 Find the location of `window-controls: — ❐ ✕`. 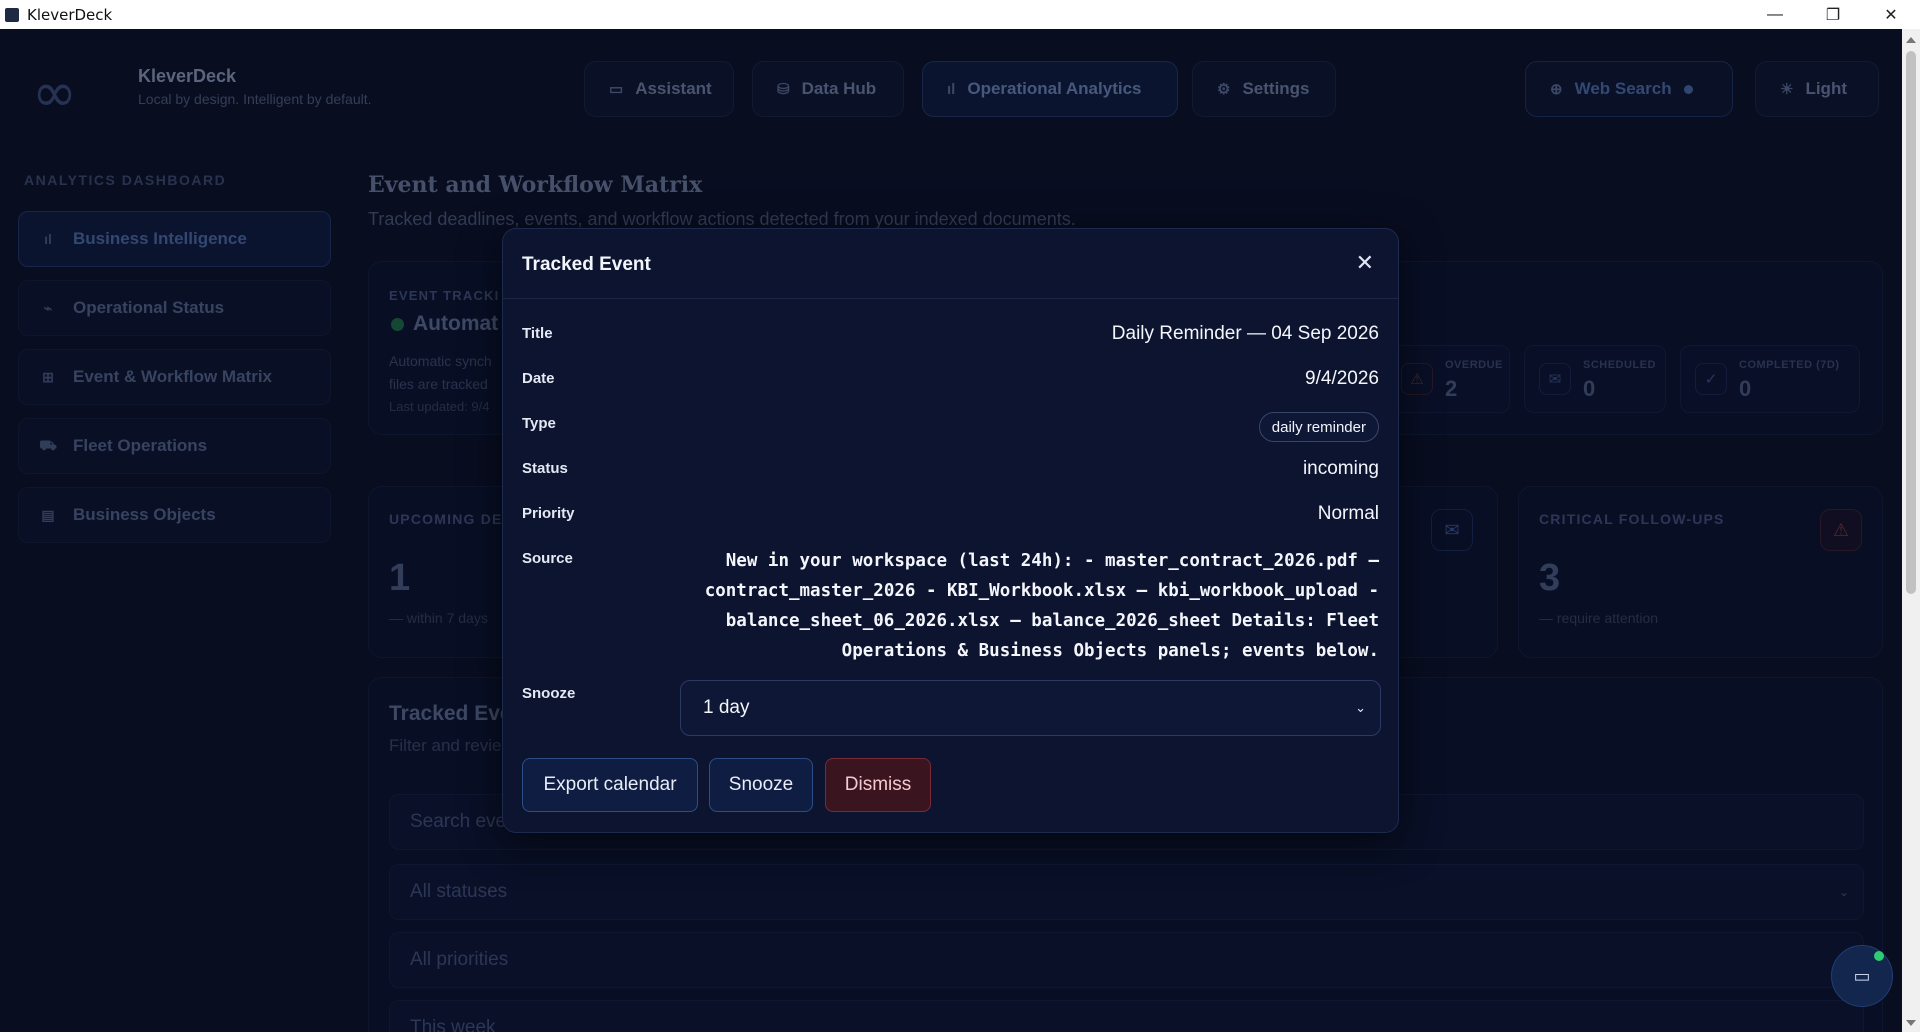

window-controls: — ❐ ✕ is located at coordinates (1833, 14).